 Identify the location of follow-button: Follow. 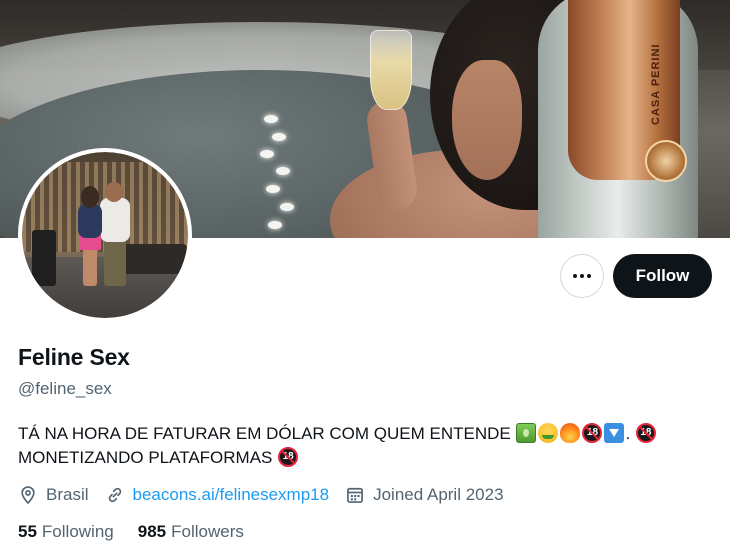
(662, 276).